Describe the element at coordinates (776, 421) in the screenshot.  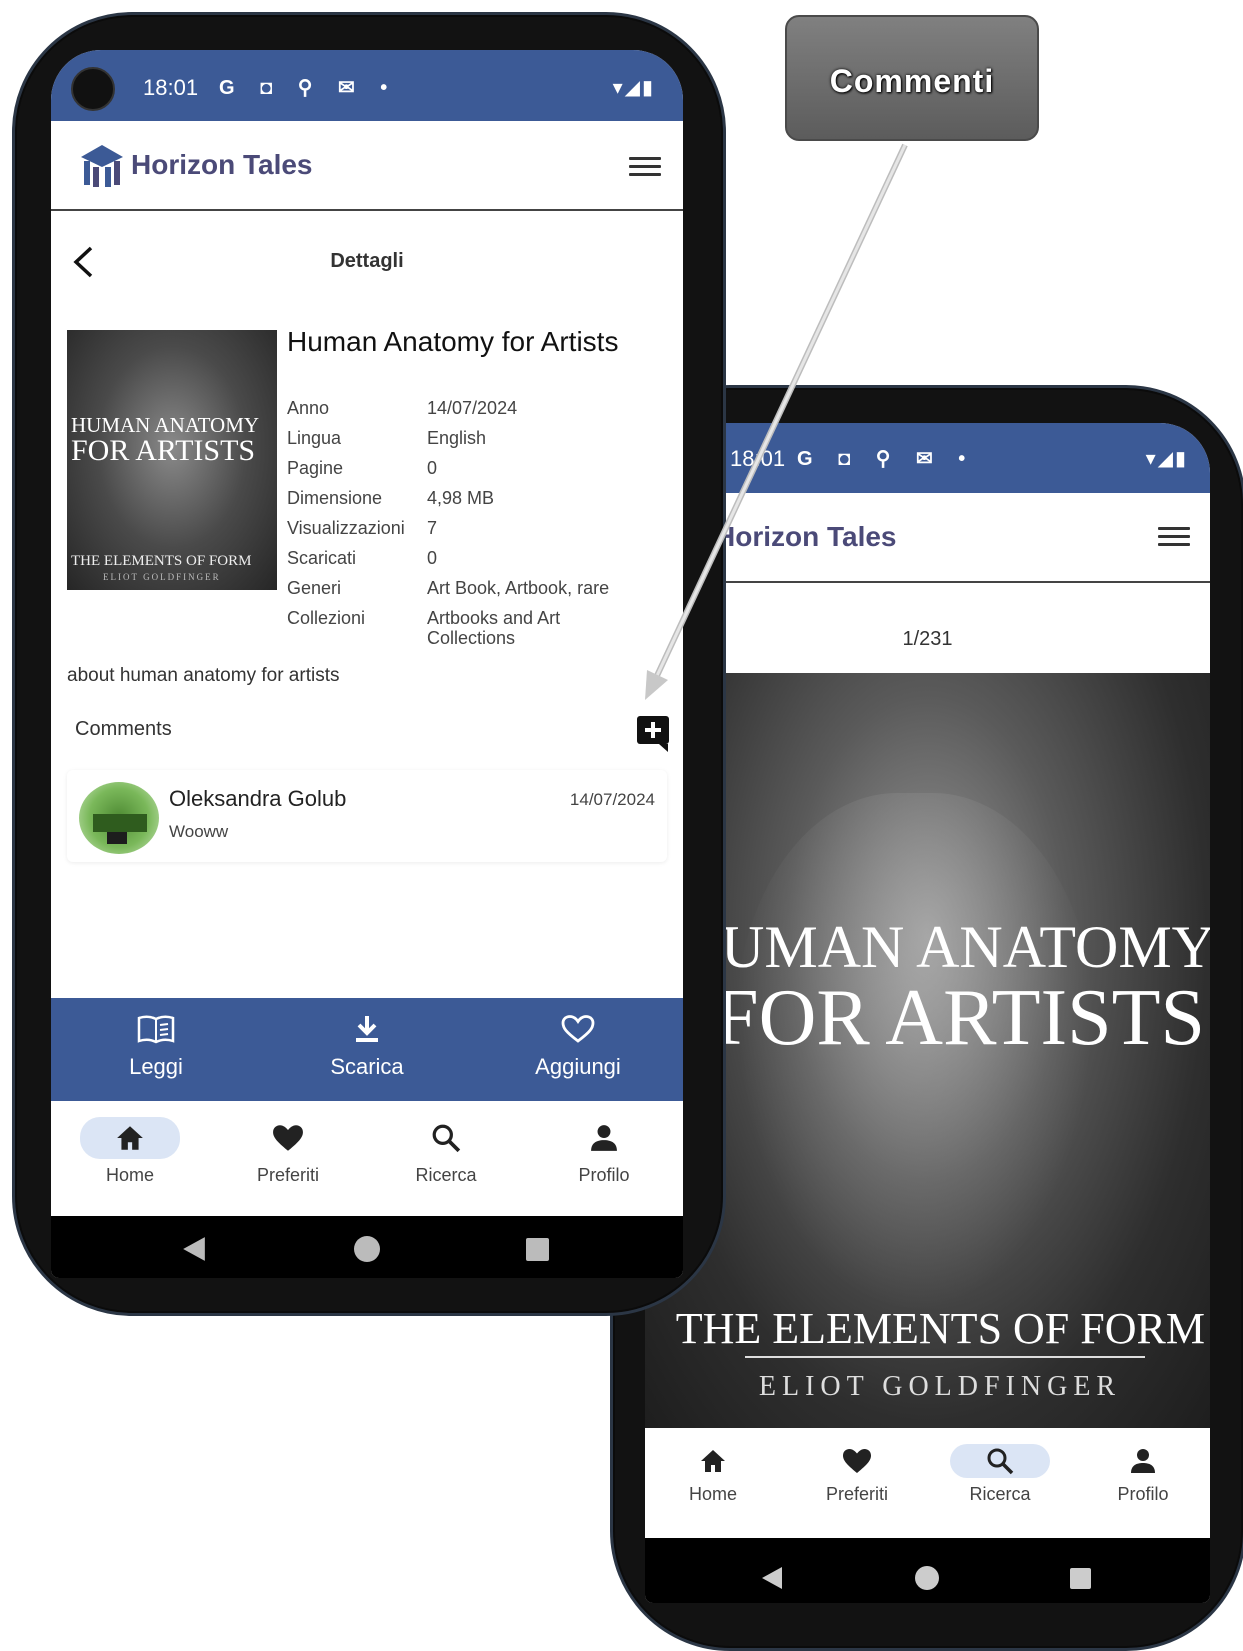
I see `callout-arrow` at that location.